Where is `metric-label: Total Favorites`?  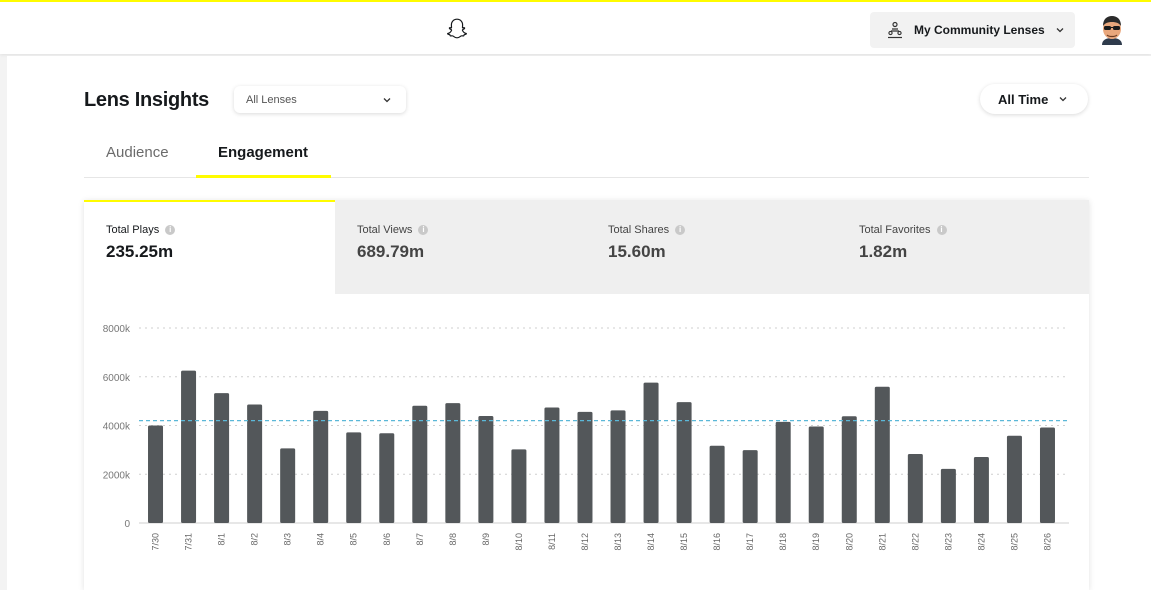 metric-label: Total Favorites is located at coordinates (895, 230).